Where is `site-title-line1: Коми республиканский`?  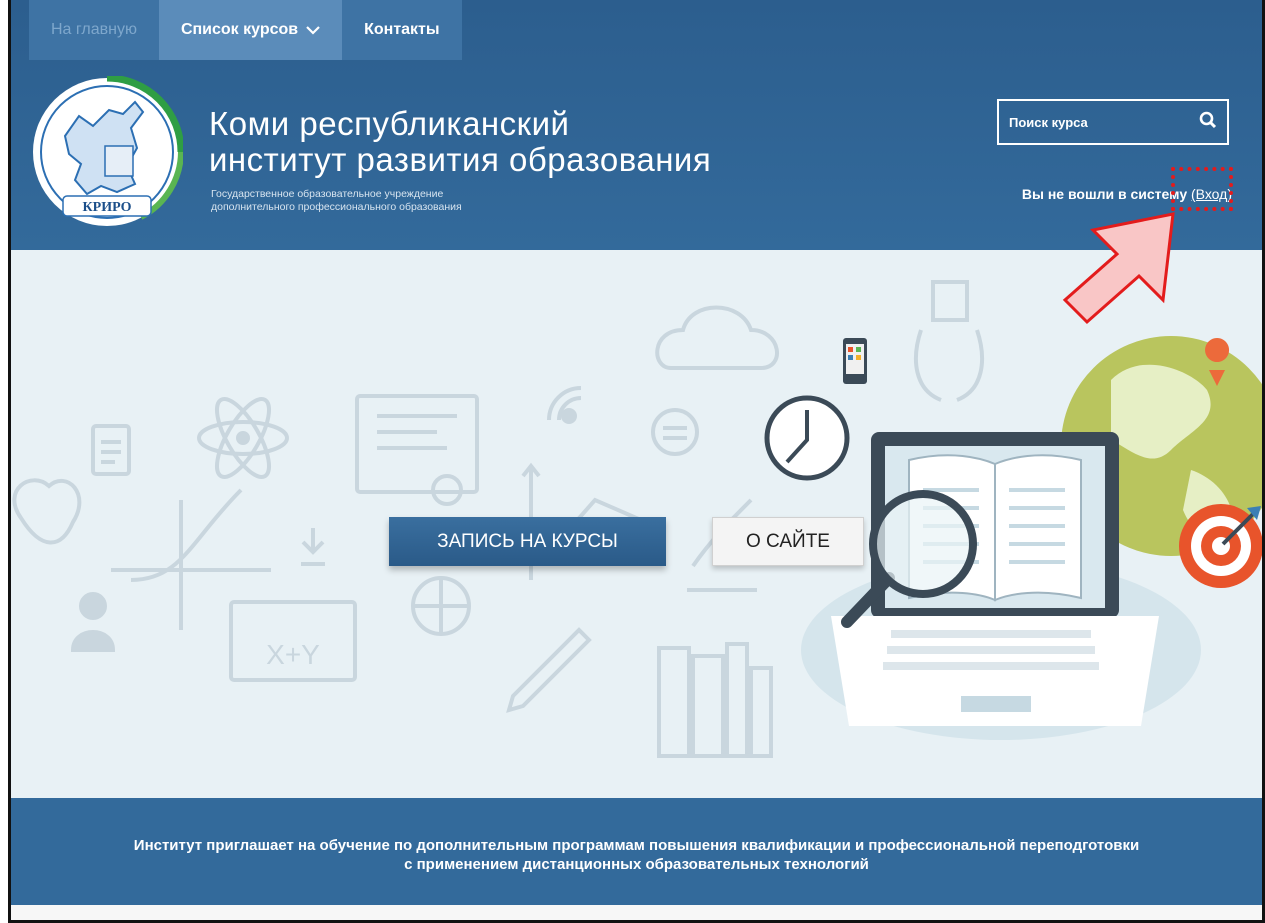 site-title-line1: Коми республиканский is located at coordinates (389, 123).